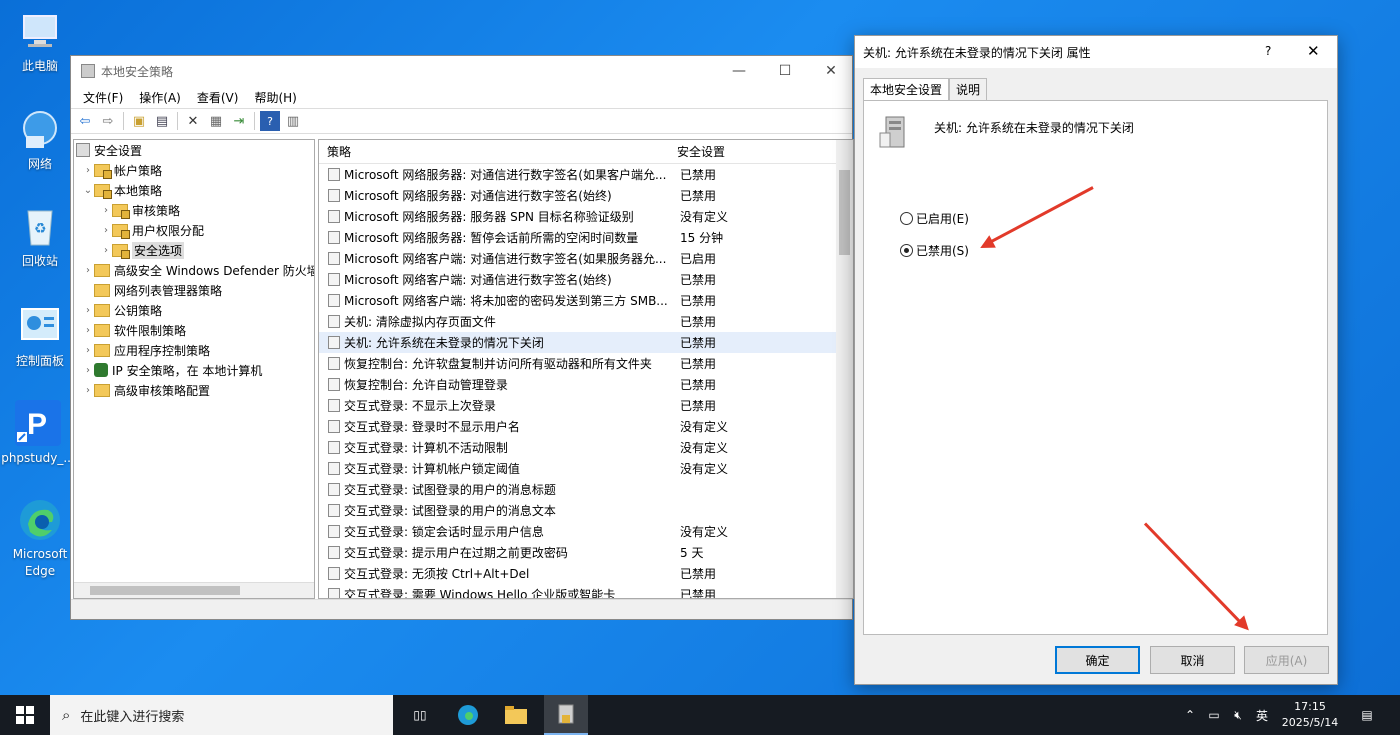 The width and height of the screenshot is (1400, 735). I want to click on edge-taskbar-icon, so click(468, 715).